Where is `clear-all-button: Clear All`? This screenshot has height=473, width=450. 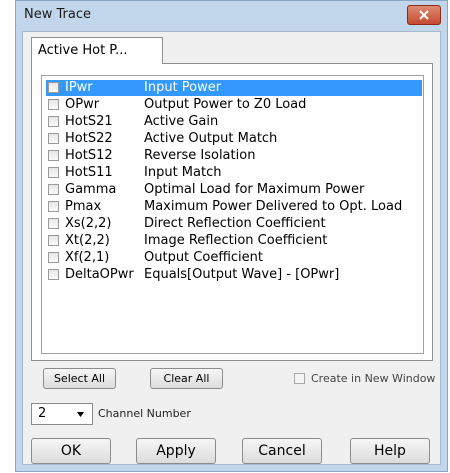
clear-all-button: Clear All is located at coordinates (186, 378).